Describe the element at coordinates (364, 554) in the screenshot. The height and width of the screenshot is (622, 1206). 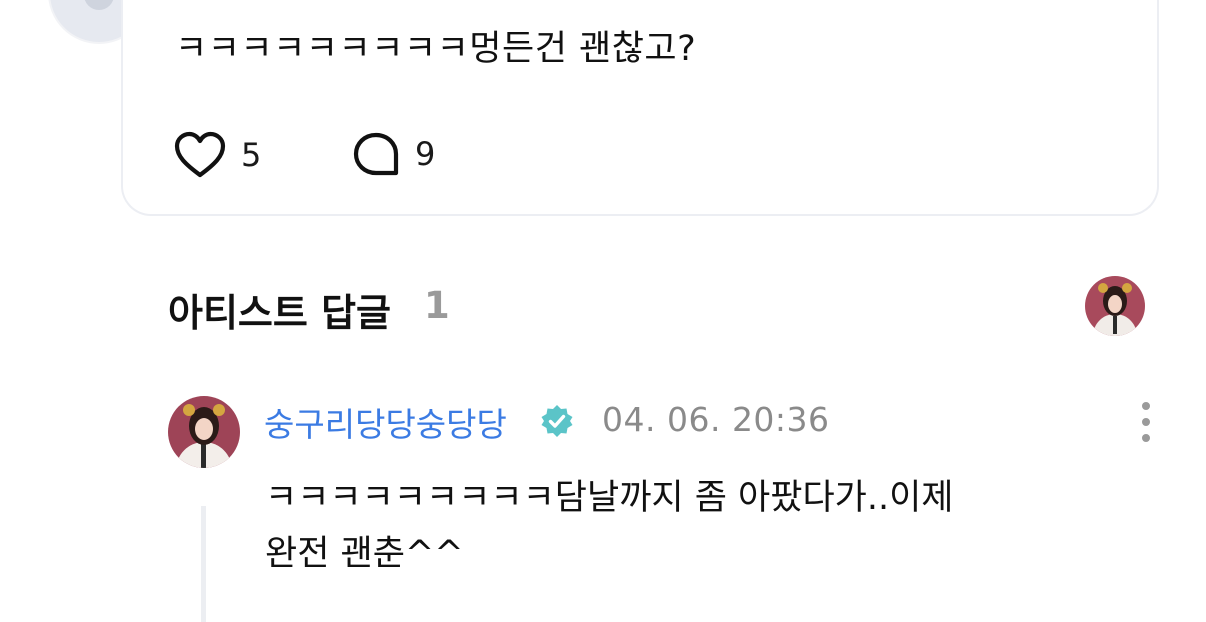
I see `reply-text-line: 완전 괜춘^^` at that location.